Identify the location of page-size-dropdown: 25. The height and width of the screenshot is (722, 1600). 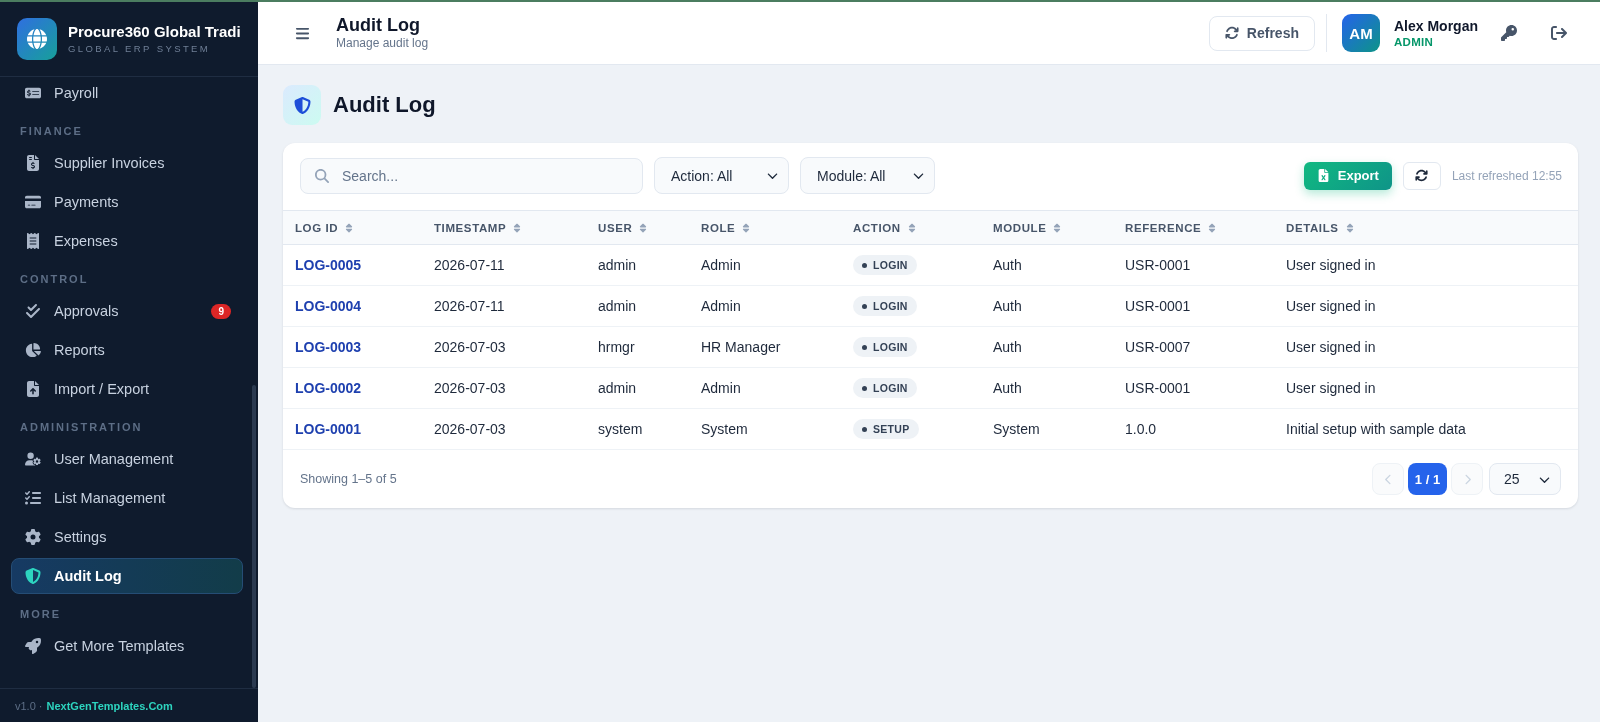
(1525, 479).